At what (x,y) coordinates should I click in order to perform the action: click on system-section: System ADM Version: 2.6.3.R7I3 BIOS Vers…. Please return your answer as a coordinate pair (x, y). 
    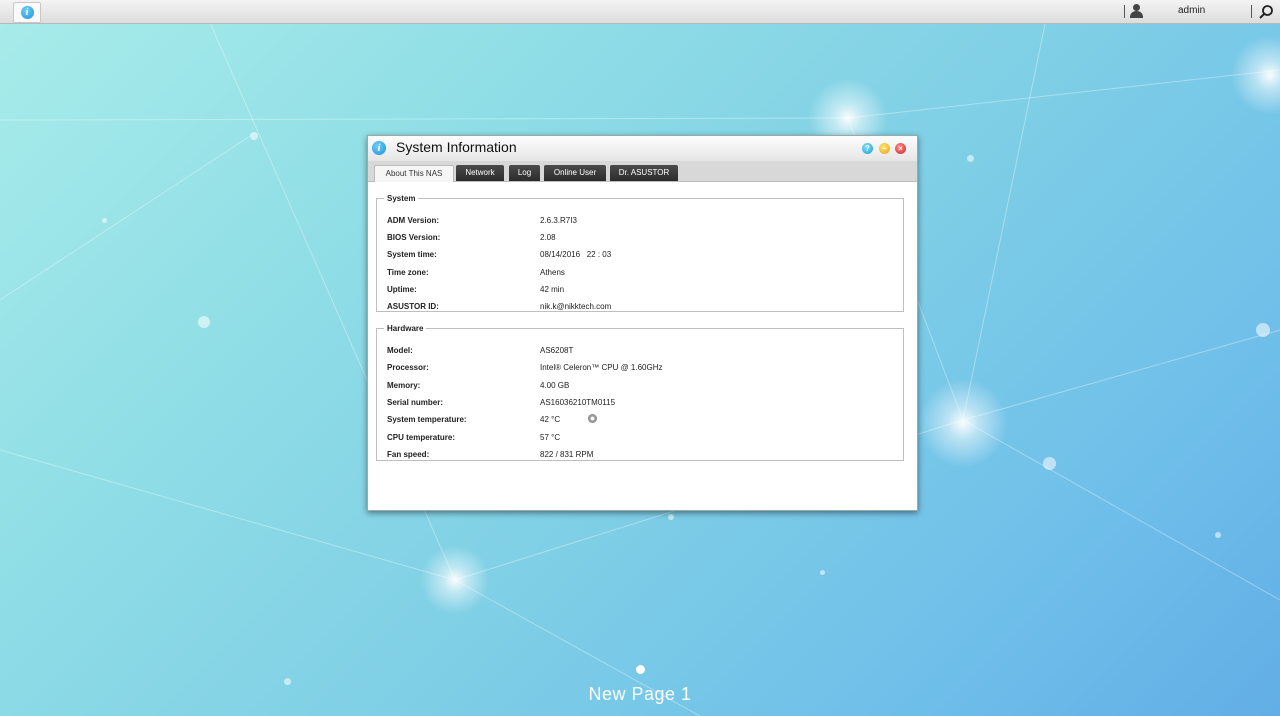
    Looking at the image, I should click on (640, 253).